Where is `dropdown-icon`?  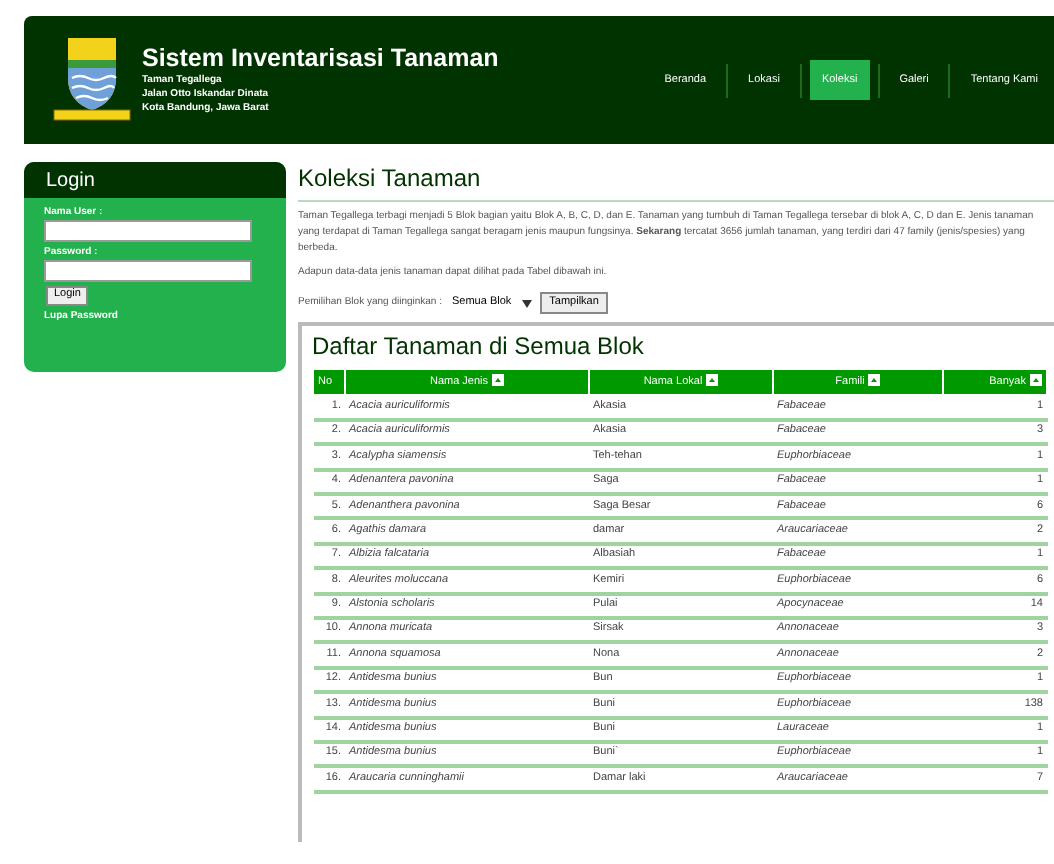 dropdown-icon is located at coordinates (526, 303).